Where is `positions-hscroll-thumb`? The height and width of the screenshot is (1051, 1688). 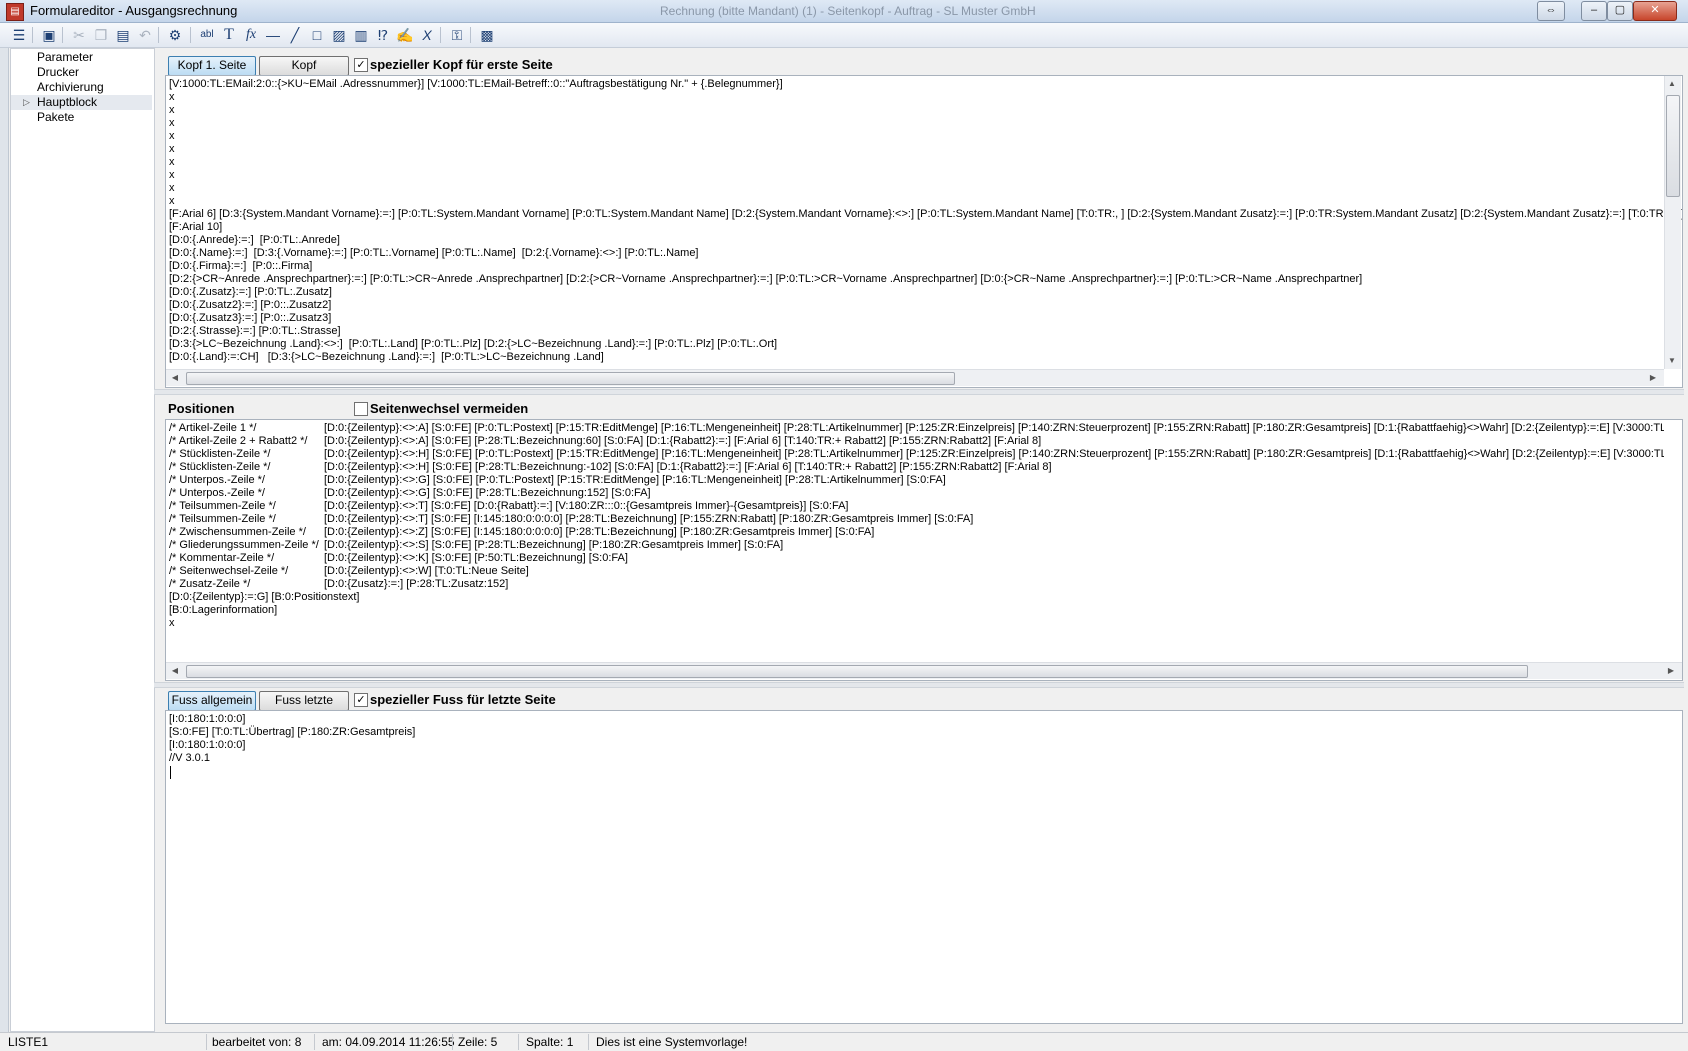
positions-hscroll-thumb is located at coordinates (857, 671).